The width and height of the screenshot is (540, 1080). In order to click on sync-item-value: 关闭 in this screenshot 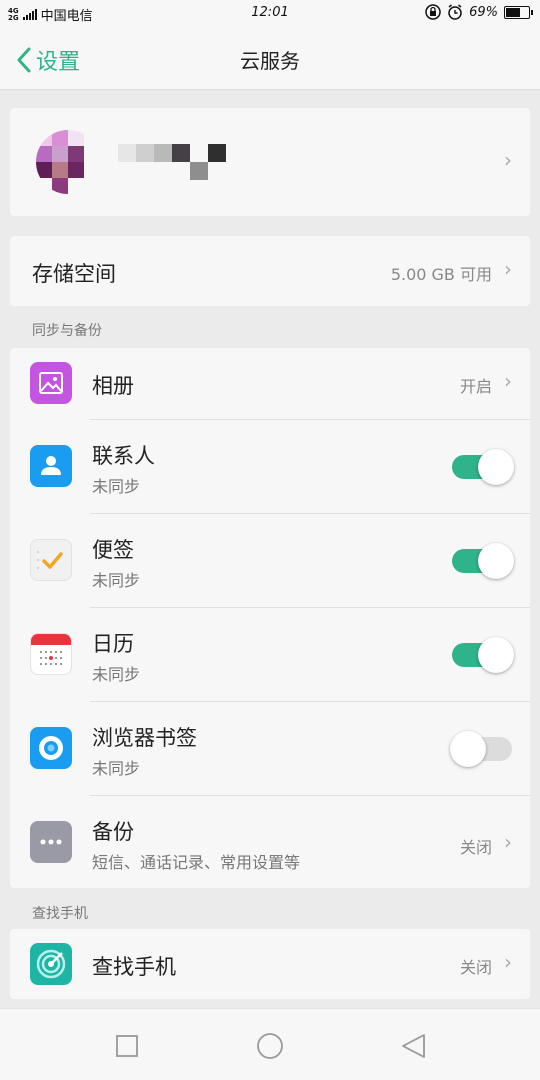, I will do `click(475, 847)`.